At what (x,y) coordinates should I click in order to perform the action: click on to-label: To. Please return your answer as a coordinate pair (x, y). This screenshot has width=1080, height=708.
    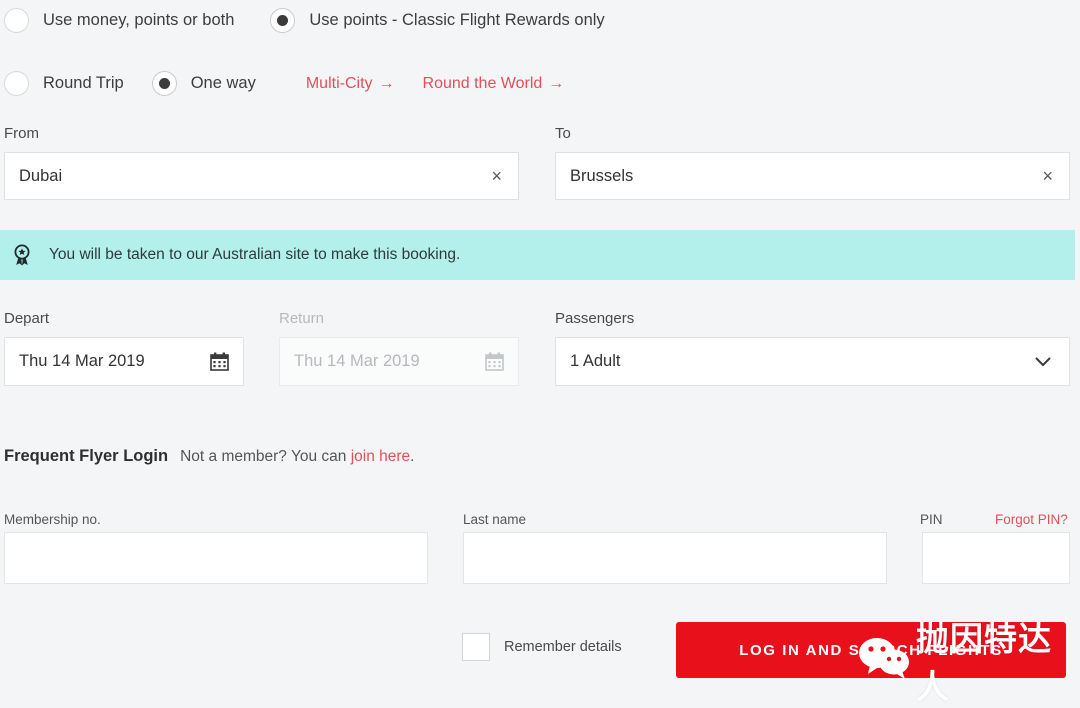
    Looking at the image, I should click on (563, 133).